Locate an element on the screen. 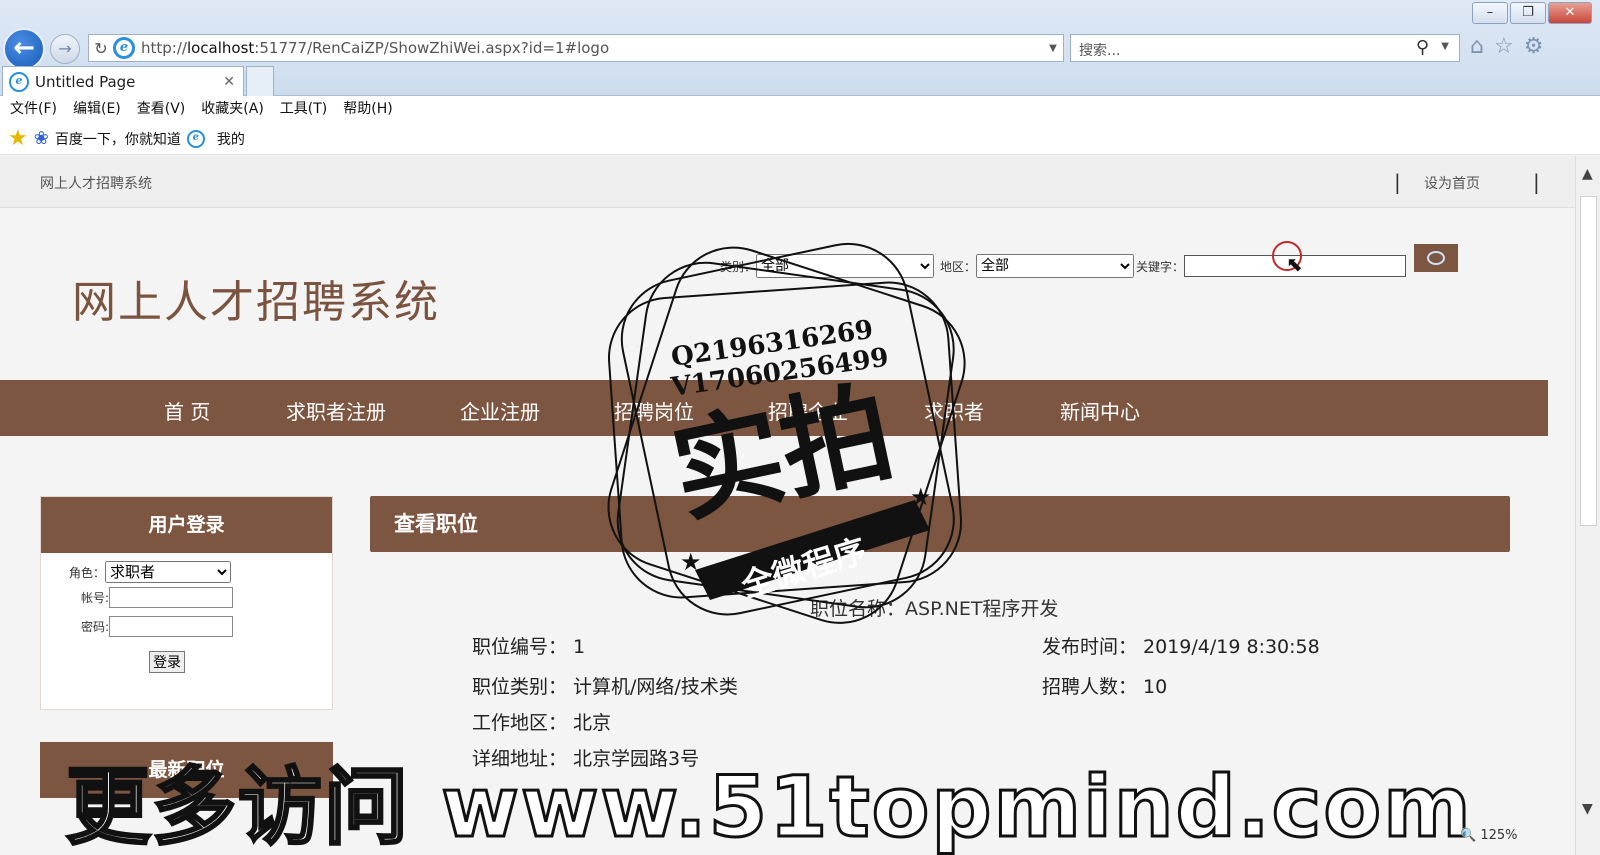  category-label: 类别： is located at coordinates (738, 266).